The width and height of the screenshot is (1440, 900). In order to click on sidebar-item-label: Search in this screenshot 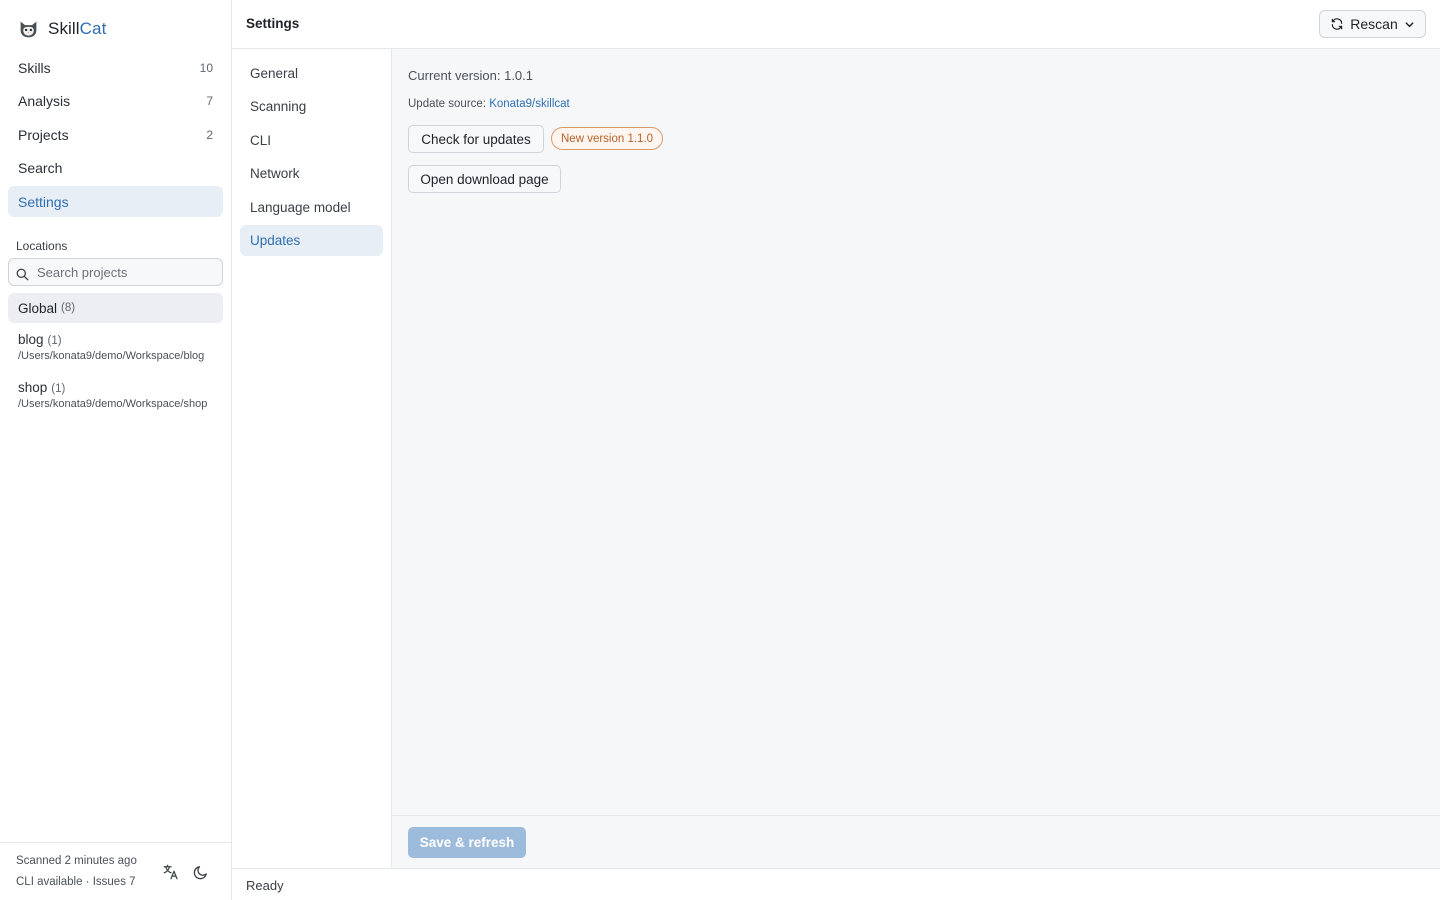, I will do `click(40, 168)`.